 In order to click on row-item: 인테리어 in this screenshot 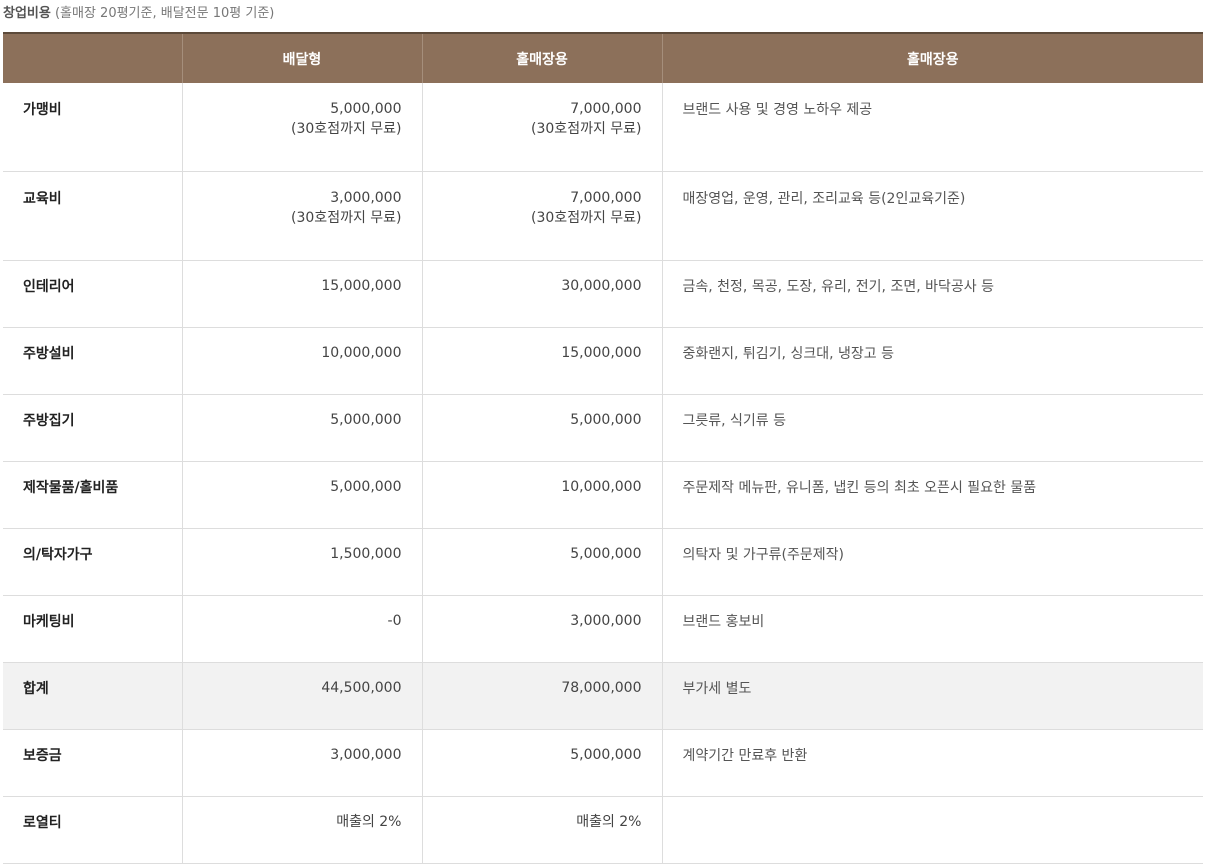, I will do `click(92, 294)`.